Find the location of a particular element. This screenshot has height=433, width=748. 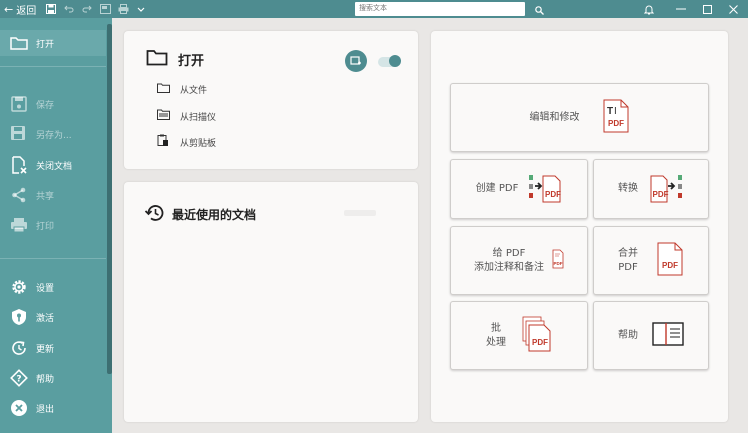

sidebar-item-label: 保存 is located at coordinates (45, 105).